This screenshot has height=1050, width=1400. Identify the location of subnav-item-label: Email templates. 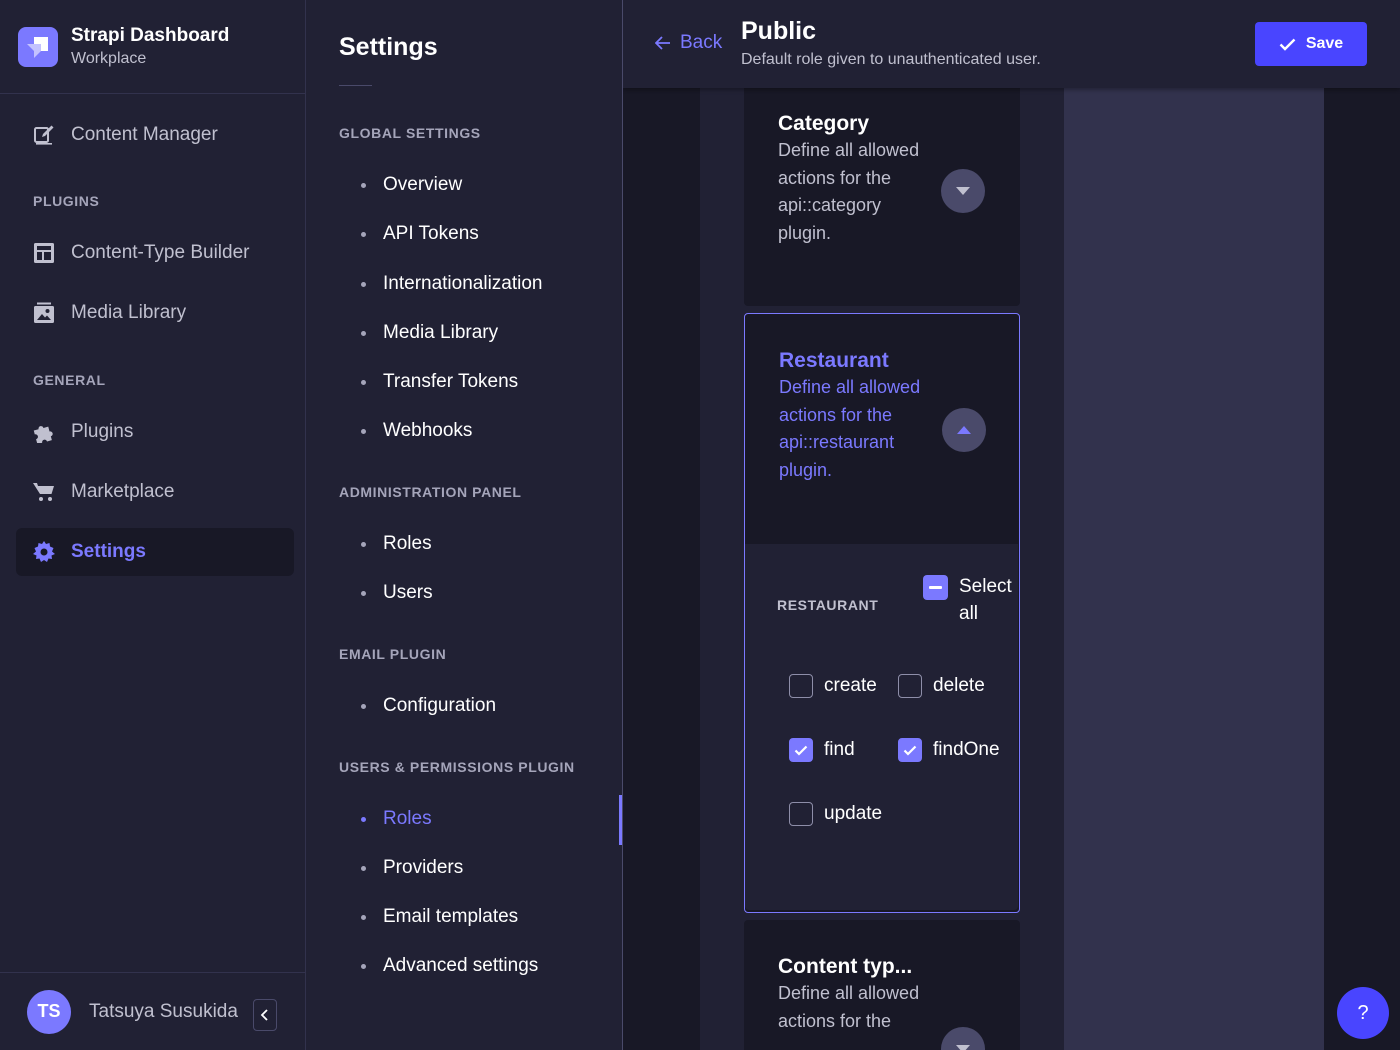
(451, 916).